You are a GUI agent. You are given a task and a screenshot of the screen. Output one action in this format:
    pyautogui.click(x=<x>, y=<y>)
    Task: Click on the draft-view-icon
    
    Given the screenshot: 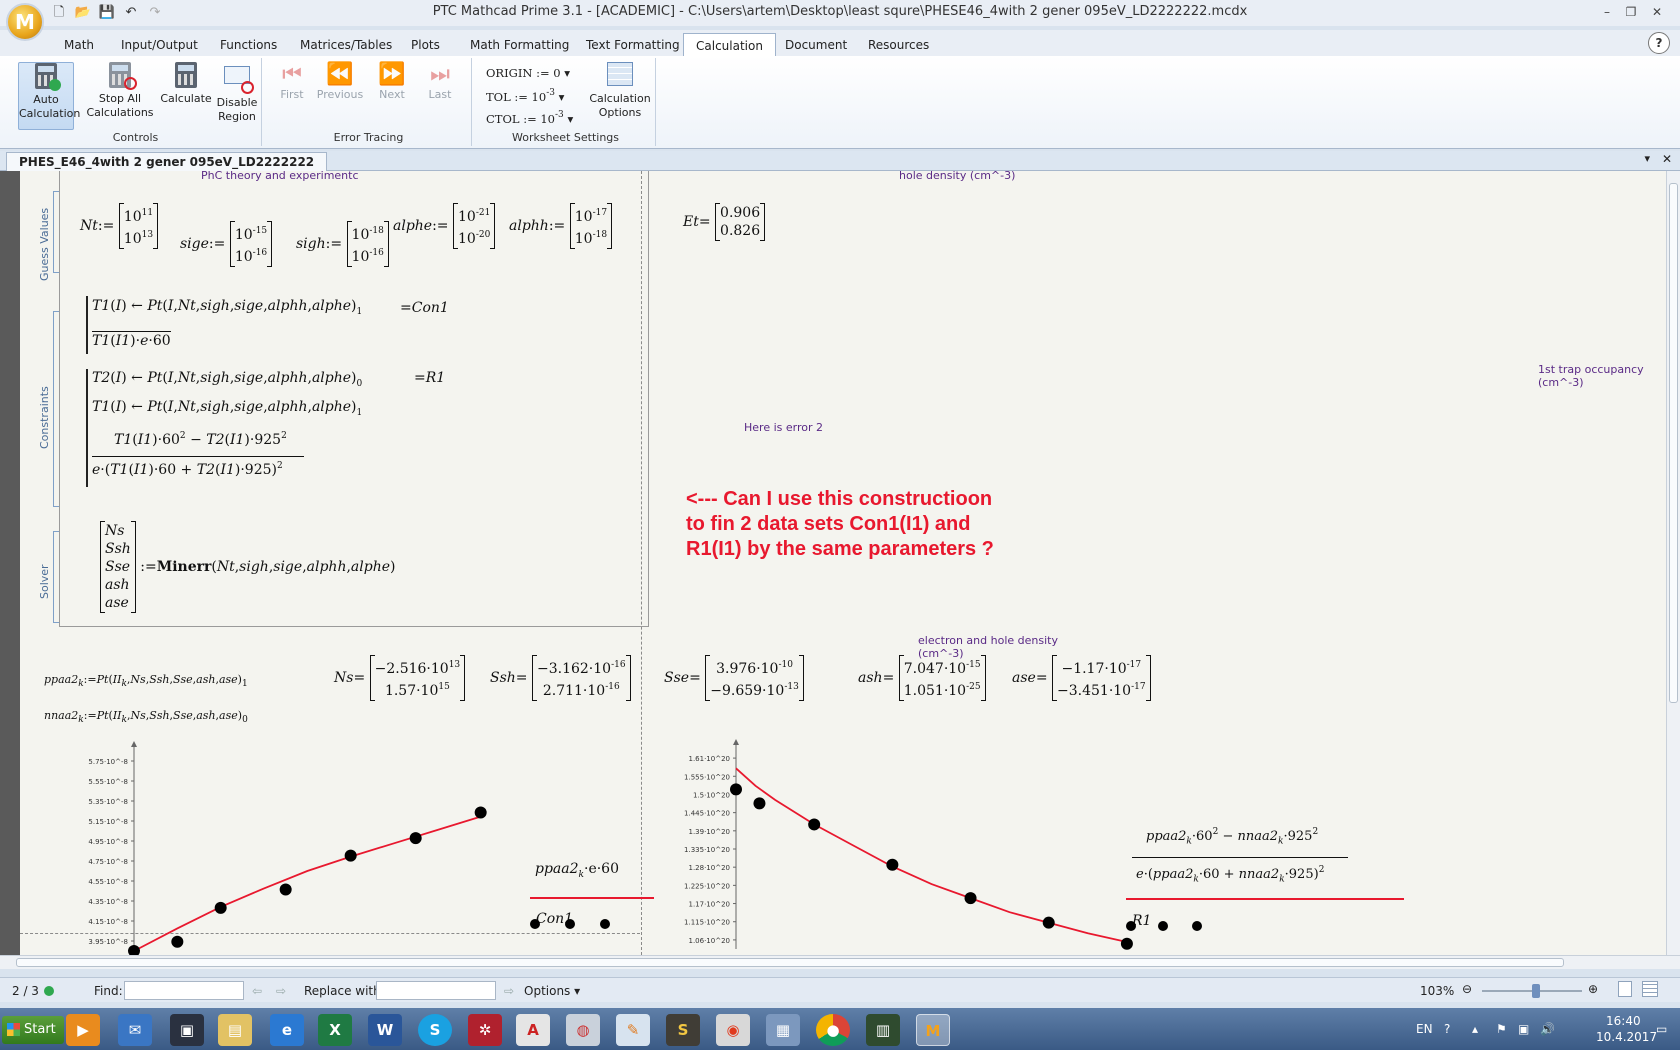 What is the action you would take?
    pyautogui.click(x=1650, y=989)
    